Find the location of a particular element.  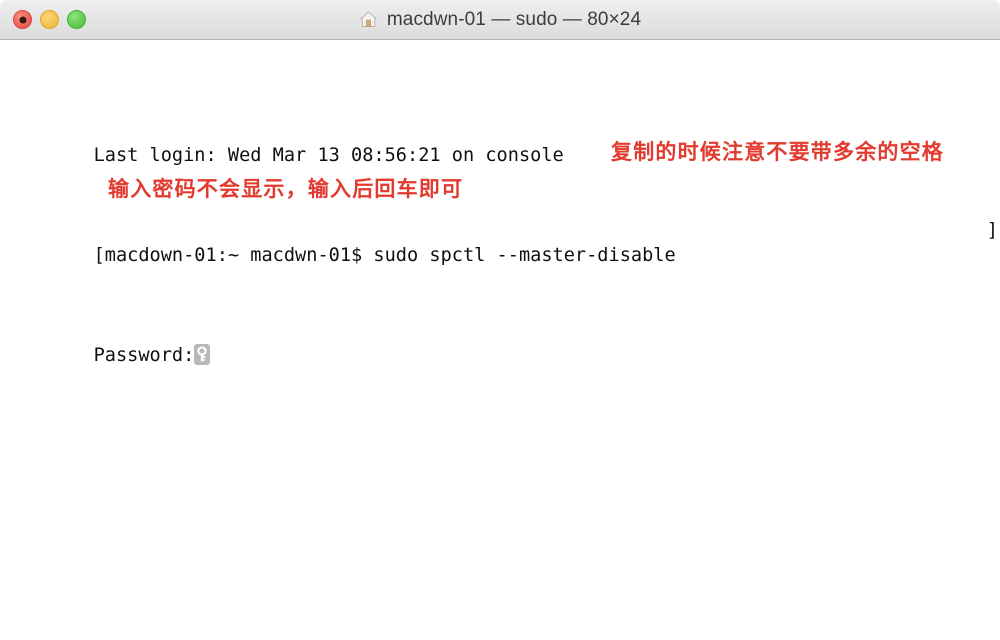

window-title: macdwn-01 — sudo — 80×24 is located at coordinates (514, 19).